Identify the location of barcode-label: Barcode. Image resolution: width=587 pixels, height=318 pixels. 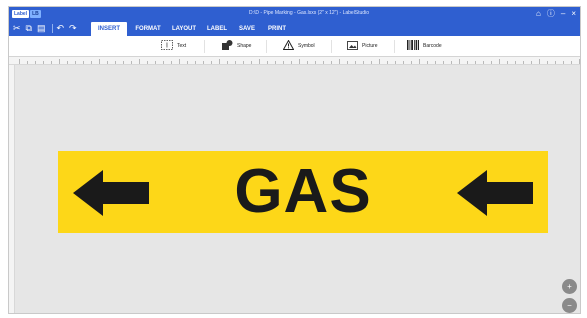
(432, 46).